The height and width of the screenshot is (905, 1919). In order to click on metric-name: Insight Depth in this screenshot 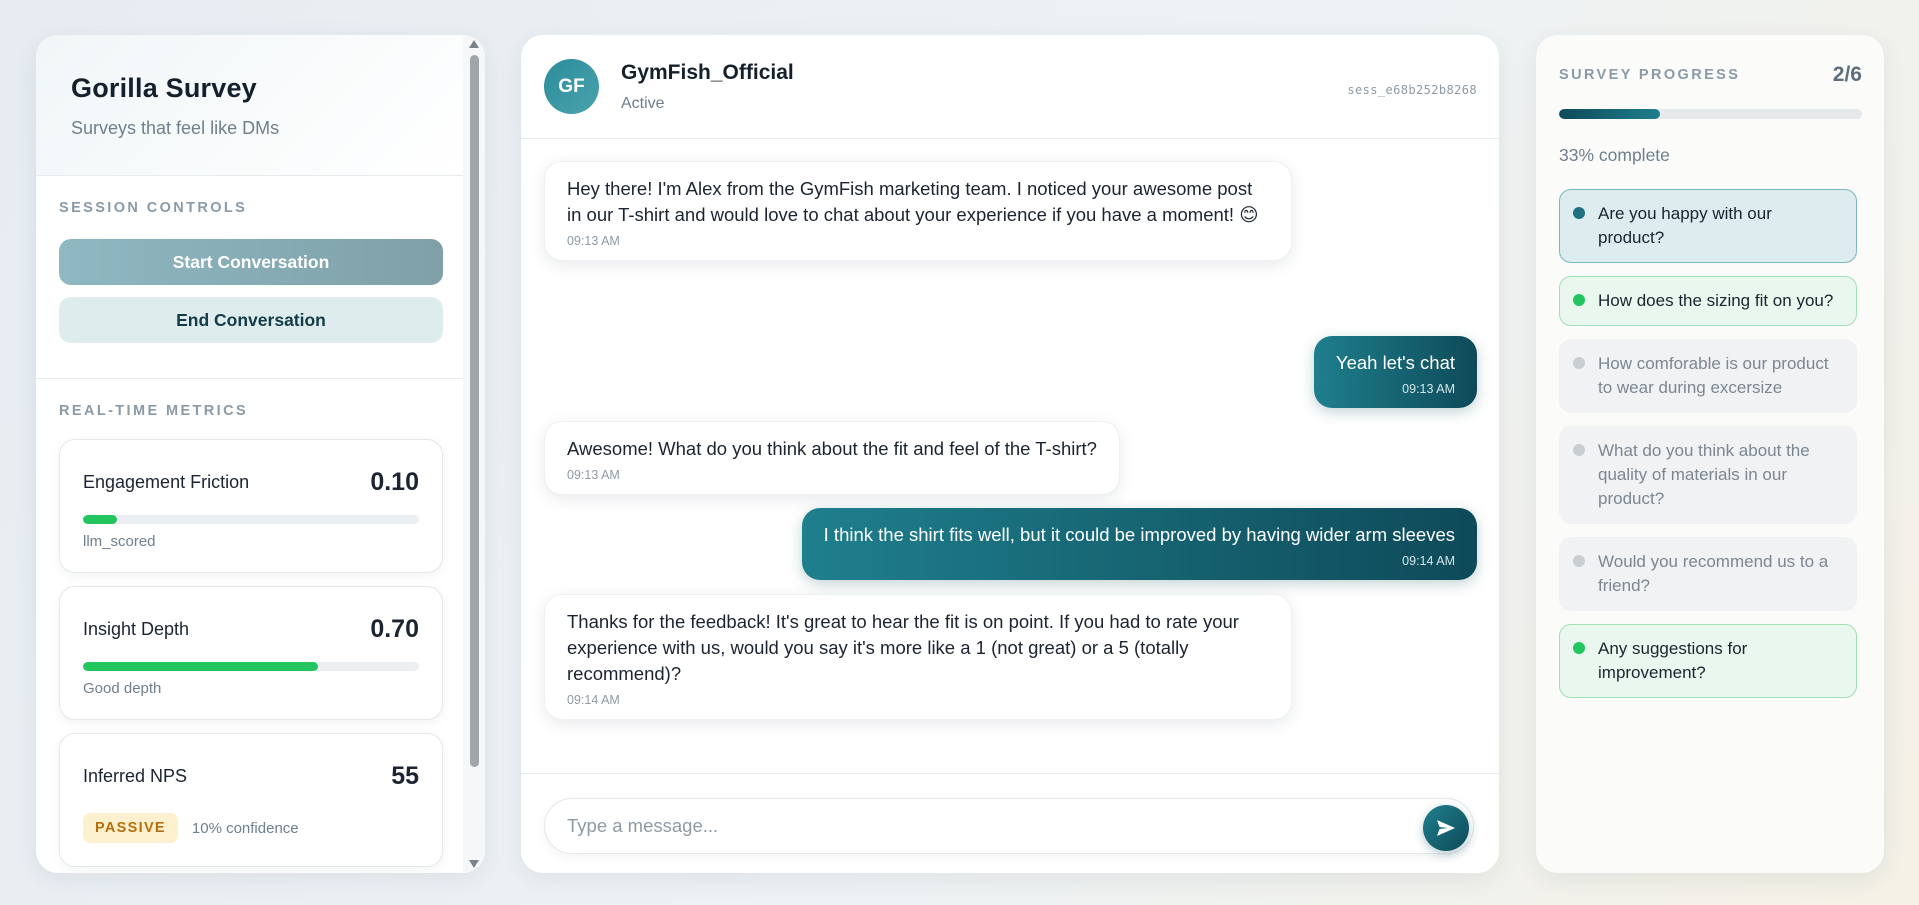, I will do `click(136, 629)`.